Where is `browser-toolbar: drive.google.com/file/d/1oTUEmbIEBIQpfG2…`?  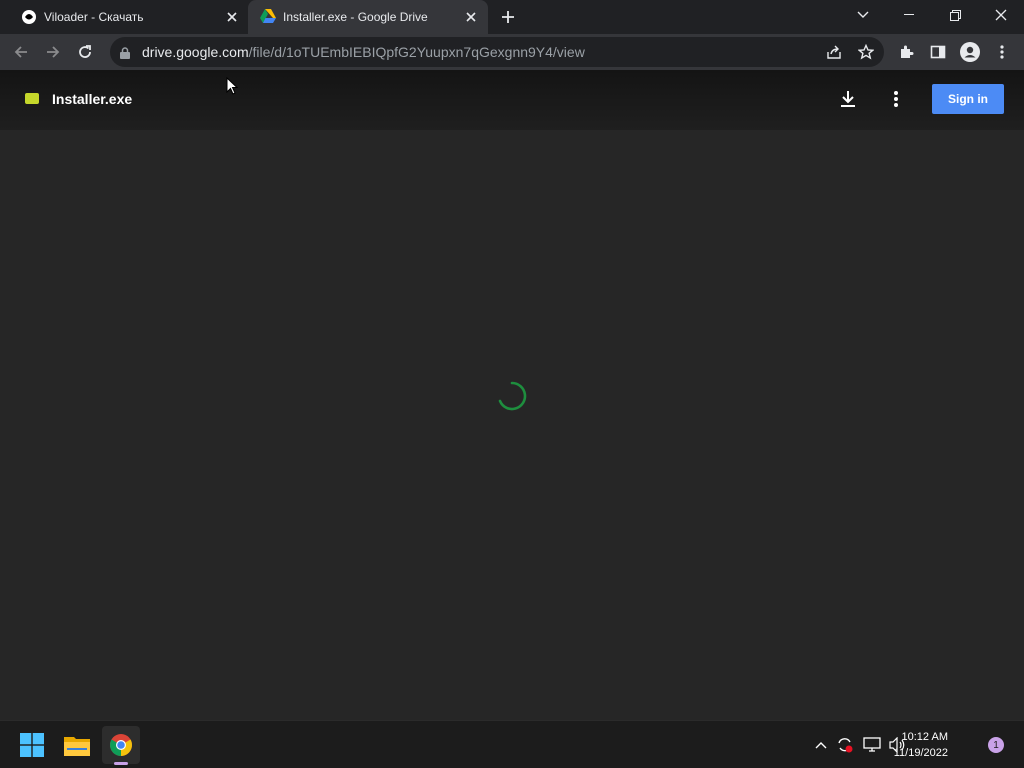 browser-toolbar: drive.google.com/file/d/1oTUEmbIEBIQpfG2… is located at coordinates (512, 52).